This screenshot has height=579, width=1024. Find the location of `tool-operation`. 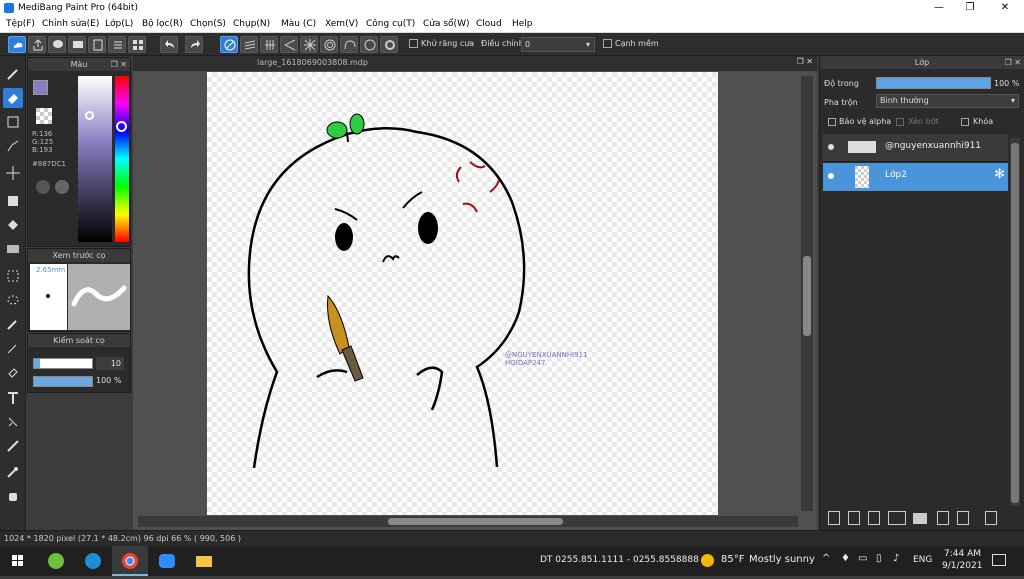

tool-operation is located at coordinates (13, 422).